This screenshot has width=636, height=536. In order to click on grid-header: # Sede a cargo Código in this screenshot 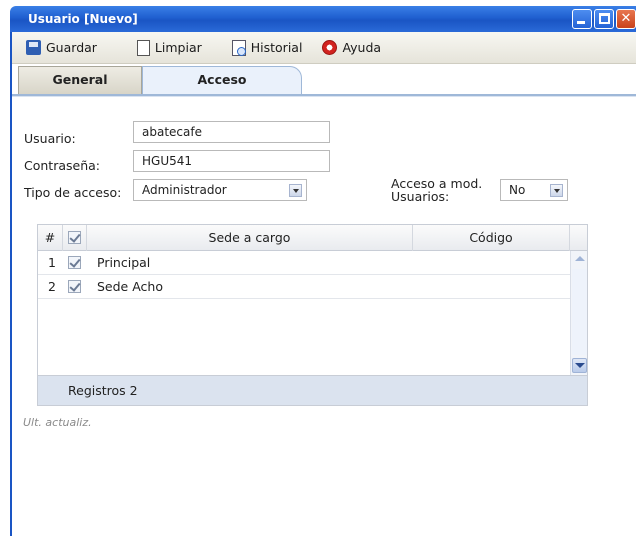, I will do `click(312, 238)`.